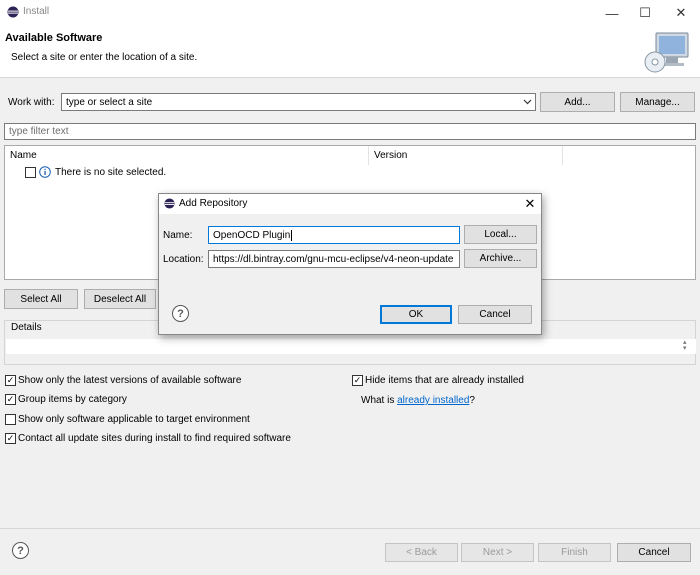 Image resolution: width=700 pixels, height=575 pixels. What do you see at coordinates (252, 235) in the screenshot?
I see `repository-name-value: OpenOCD Plugin` at bounding box center [252, 235].